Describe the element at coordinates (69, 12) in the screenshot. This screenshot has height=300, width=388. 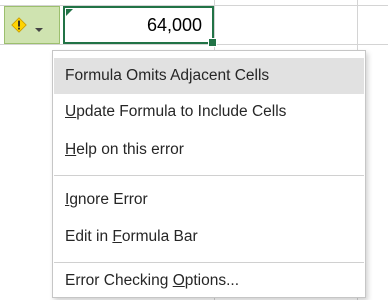
I see `error-indicator-triangle` at that location.